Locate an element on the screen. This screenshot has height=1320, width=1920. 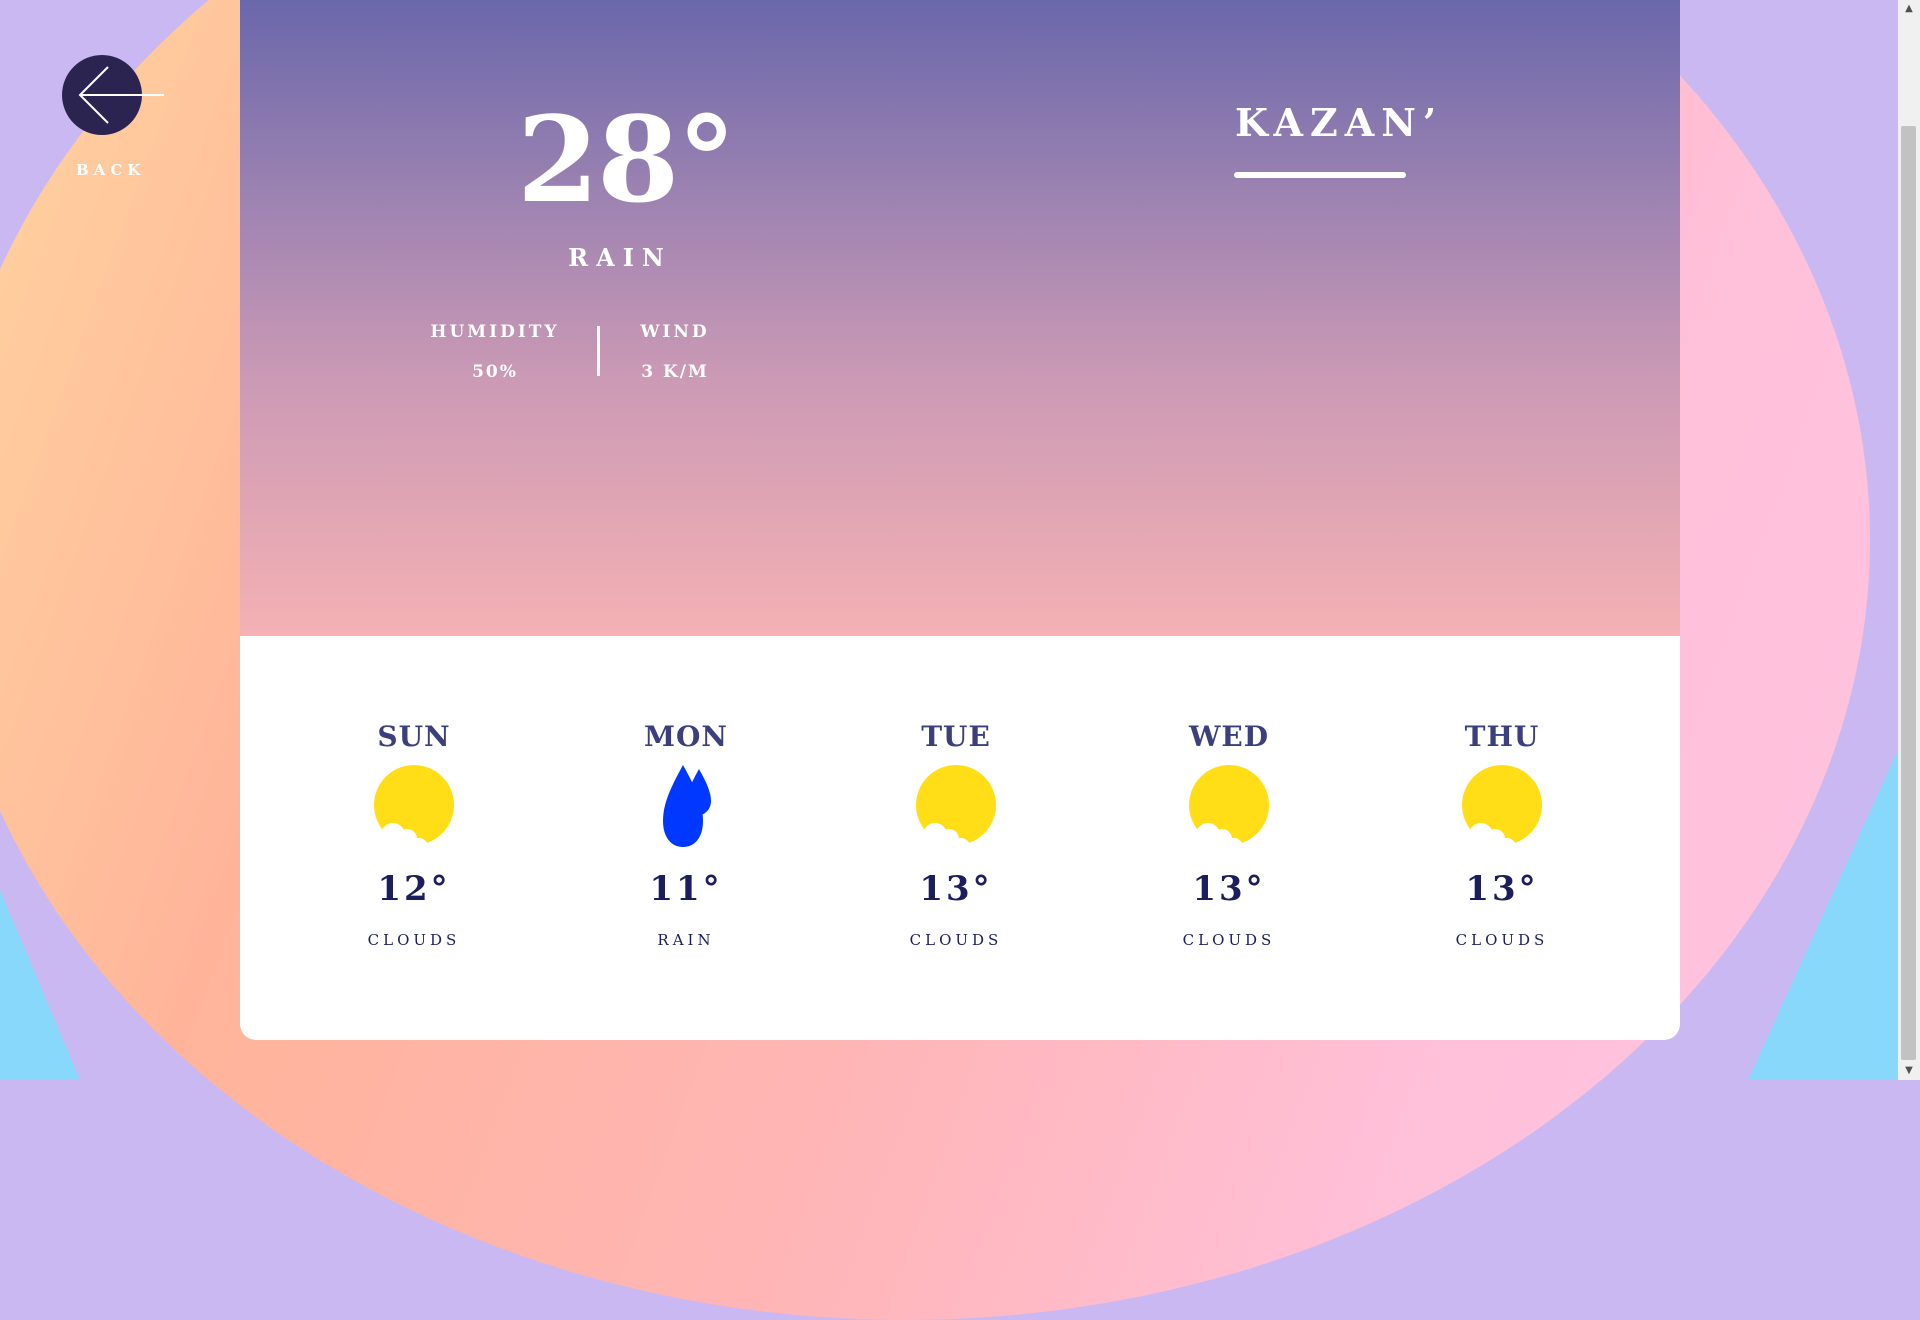
wind-value: 3 K/M is located at coordinates (675, 372).